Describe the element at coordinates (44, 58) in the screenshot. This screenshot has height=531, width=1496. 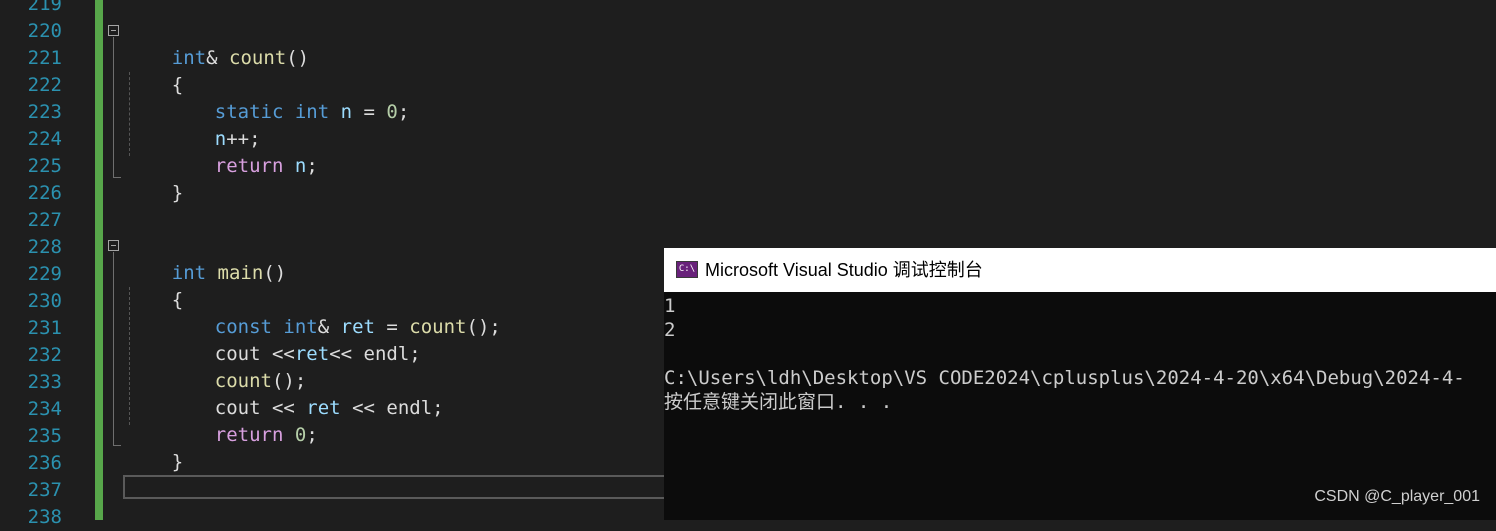
I see `line-number: 221` at that location.